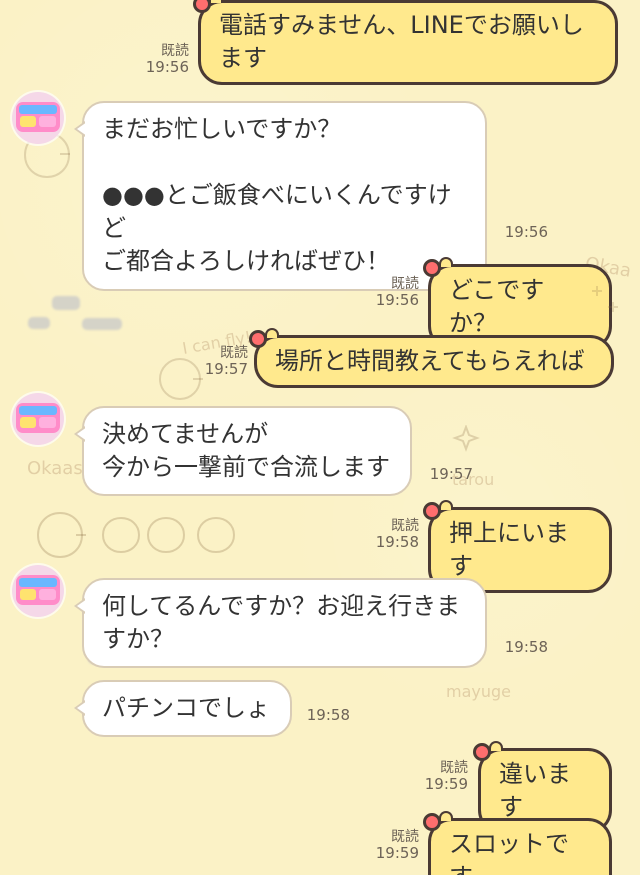  I want to click on time-label-m1: 19:56, so click(167, 67).